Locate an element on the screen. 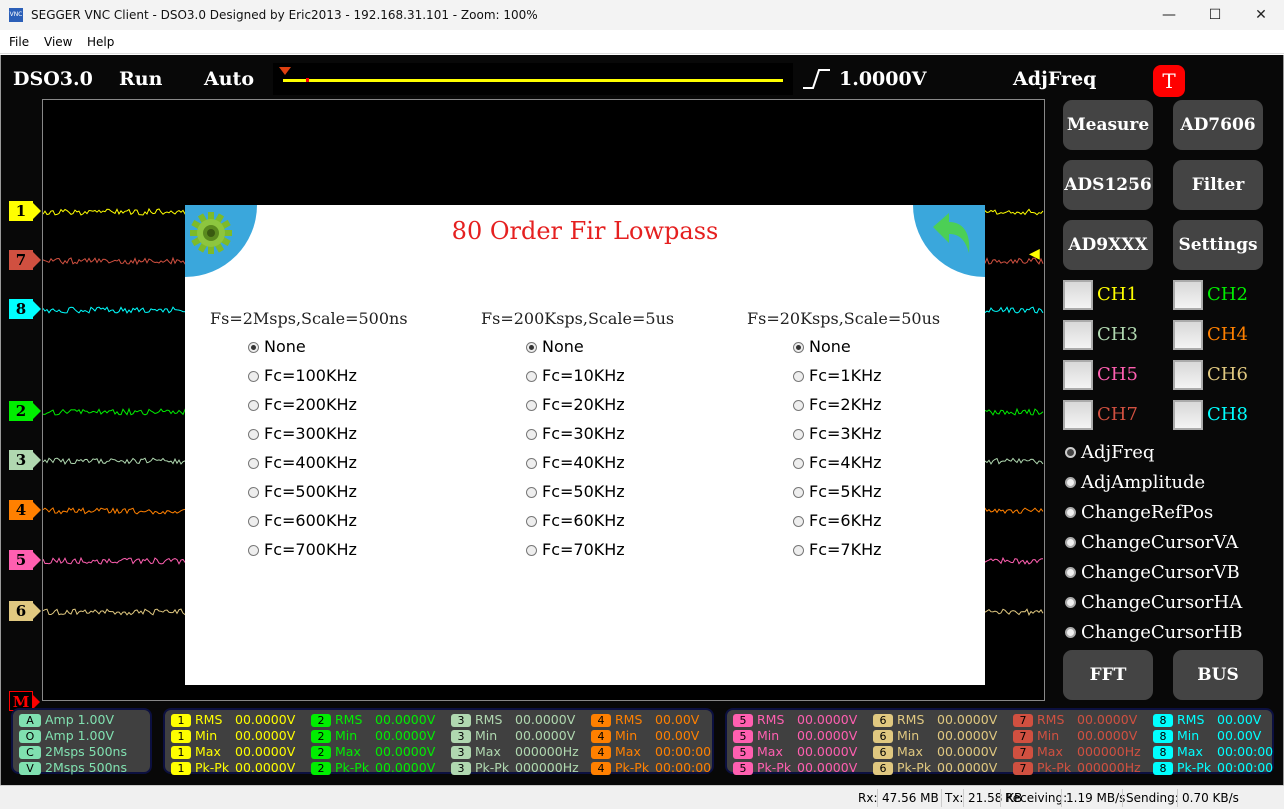 The height and width of the screenshot is (809, 1284). trigger-level: 1.0000V is located at coordinates (882, 79).